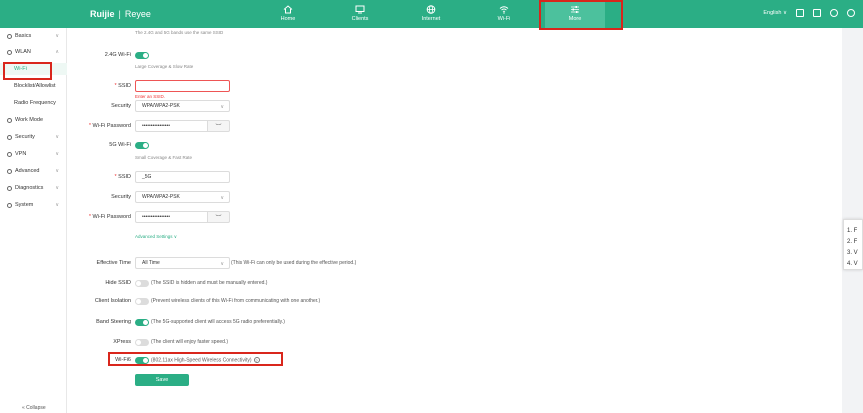 The width and height of the screenshot is (863, 413). I want to click on sidebar-item-wlan: WLAN ∧, so click(33, 52).